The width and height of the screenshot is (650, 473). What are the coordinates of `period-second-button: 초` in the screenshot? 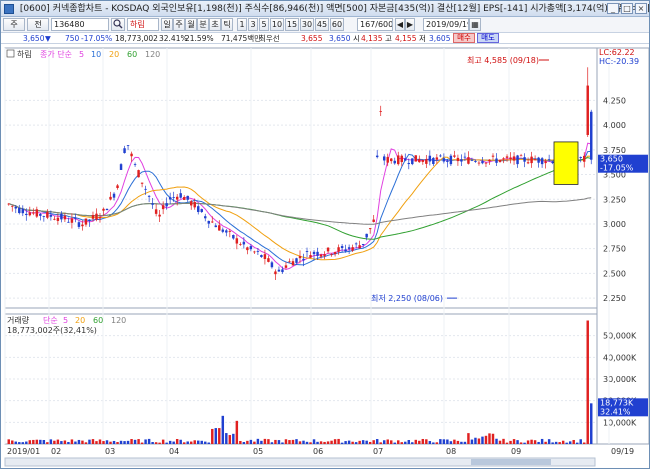 It's located at (215, 24).